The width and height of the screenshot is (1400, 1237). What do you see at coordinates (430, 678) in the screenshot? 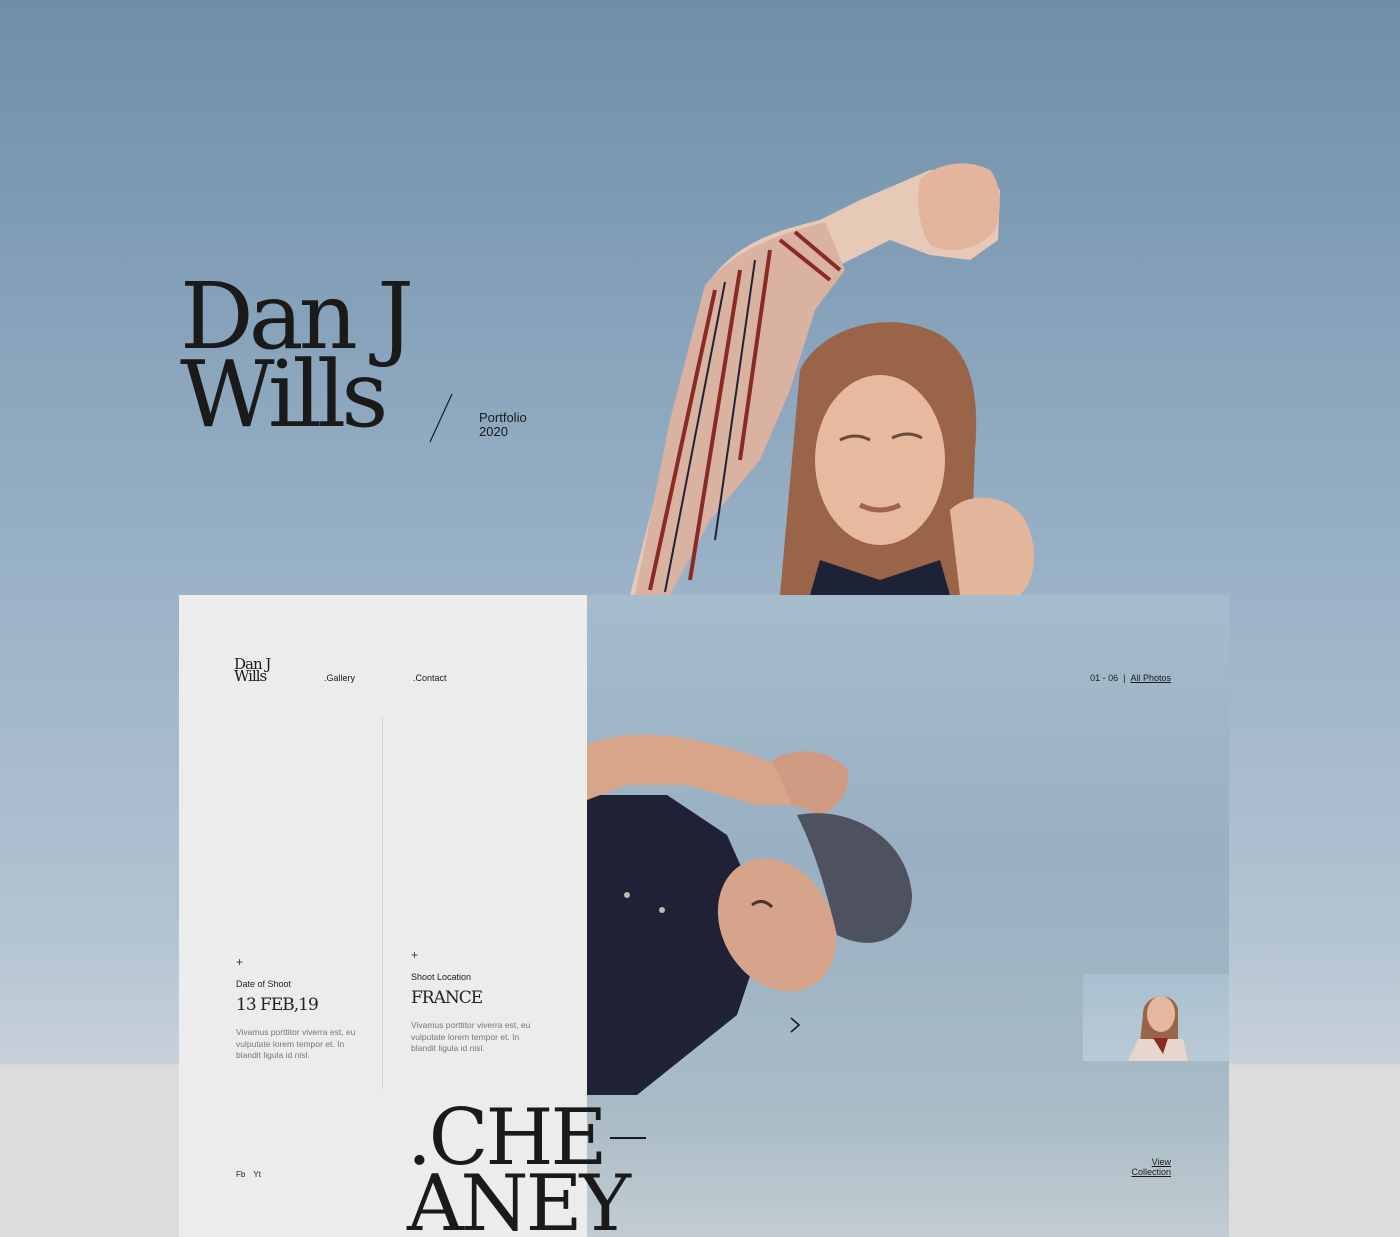
I see `nav-contact-link: .Contact` at bounding box center [430, 678].